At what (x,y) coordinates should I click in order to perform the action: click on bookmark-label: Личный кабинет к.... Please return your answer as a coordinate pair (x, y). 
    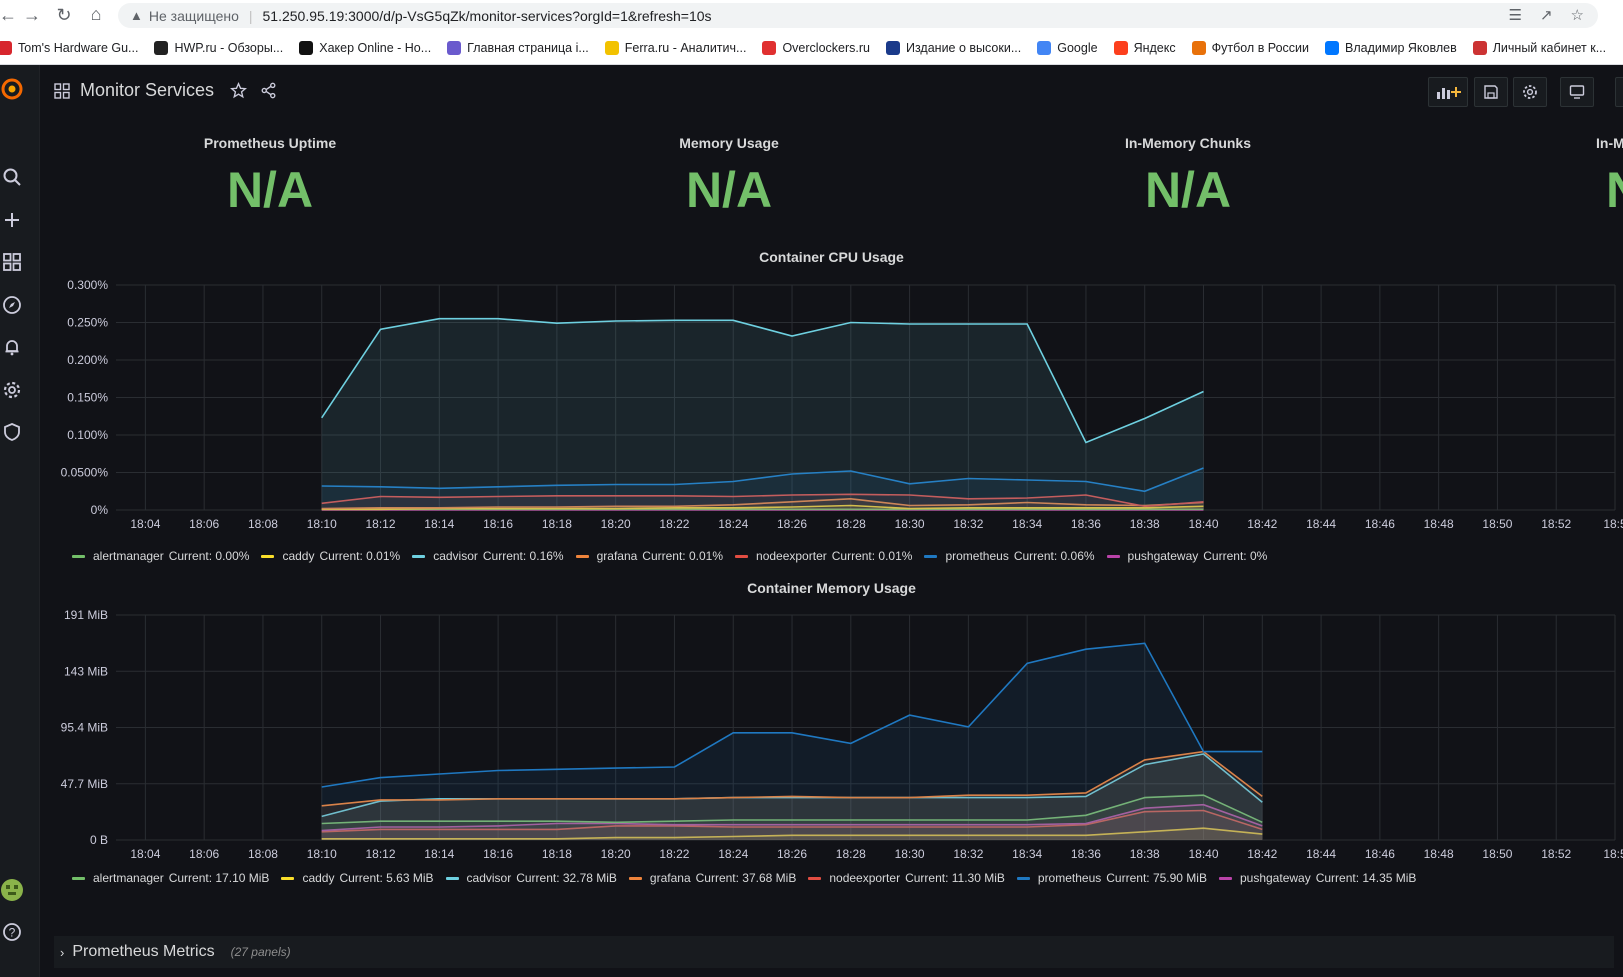
    Looking at the image, I should click on (1549, 47).